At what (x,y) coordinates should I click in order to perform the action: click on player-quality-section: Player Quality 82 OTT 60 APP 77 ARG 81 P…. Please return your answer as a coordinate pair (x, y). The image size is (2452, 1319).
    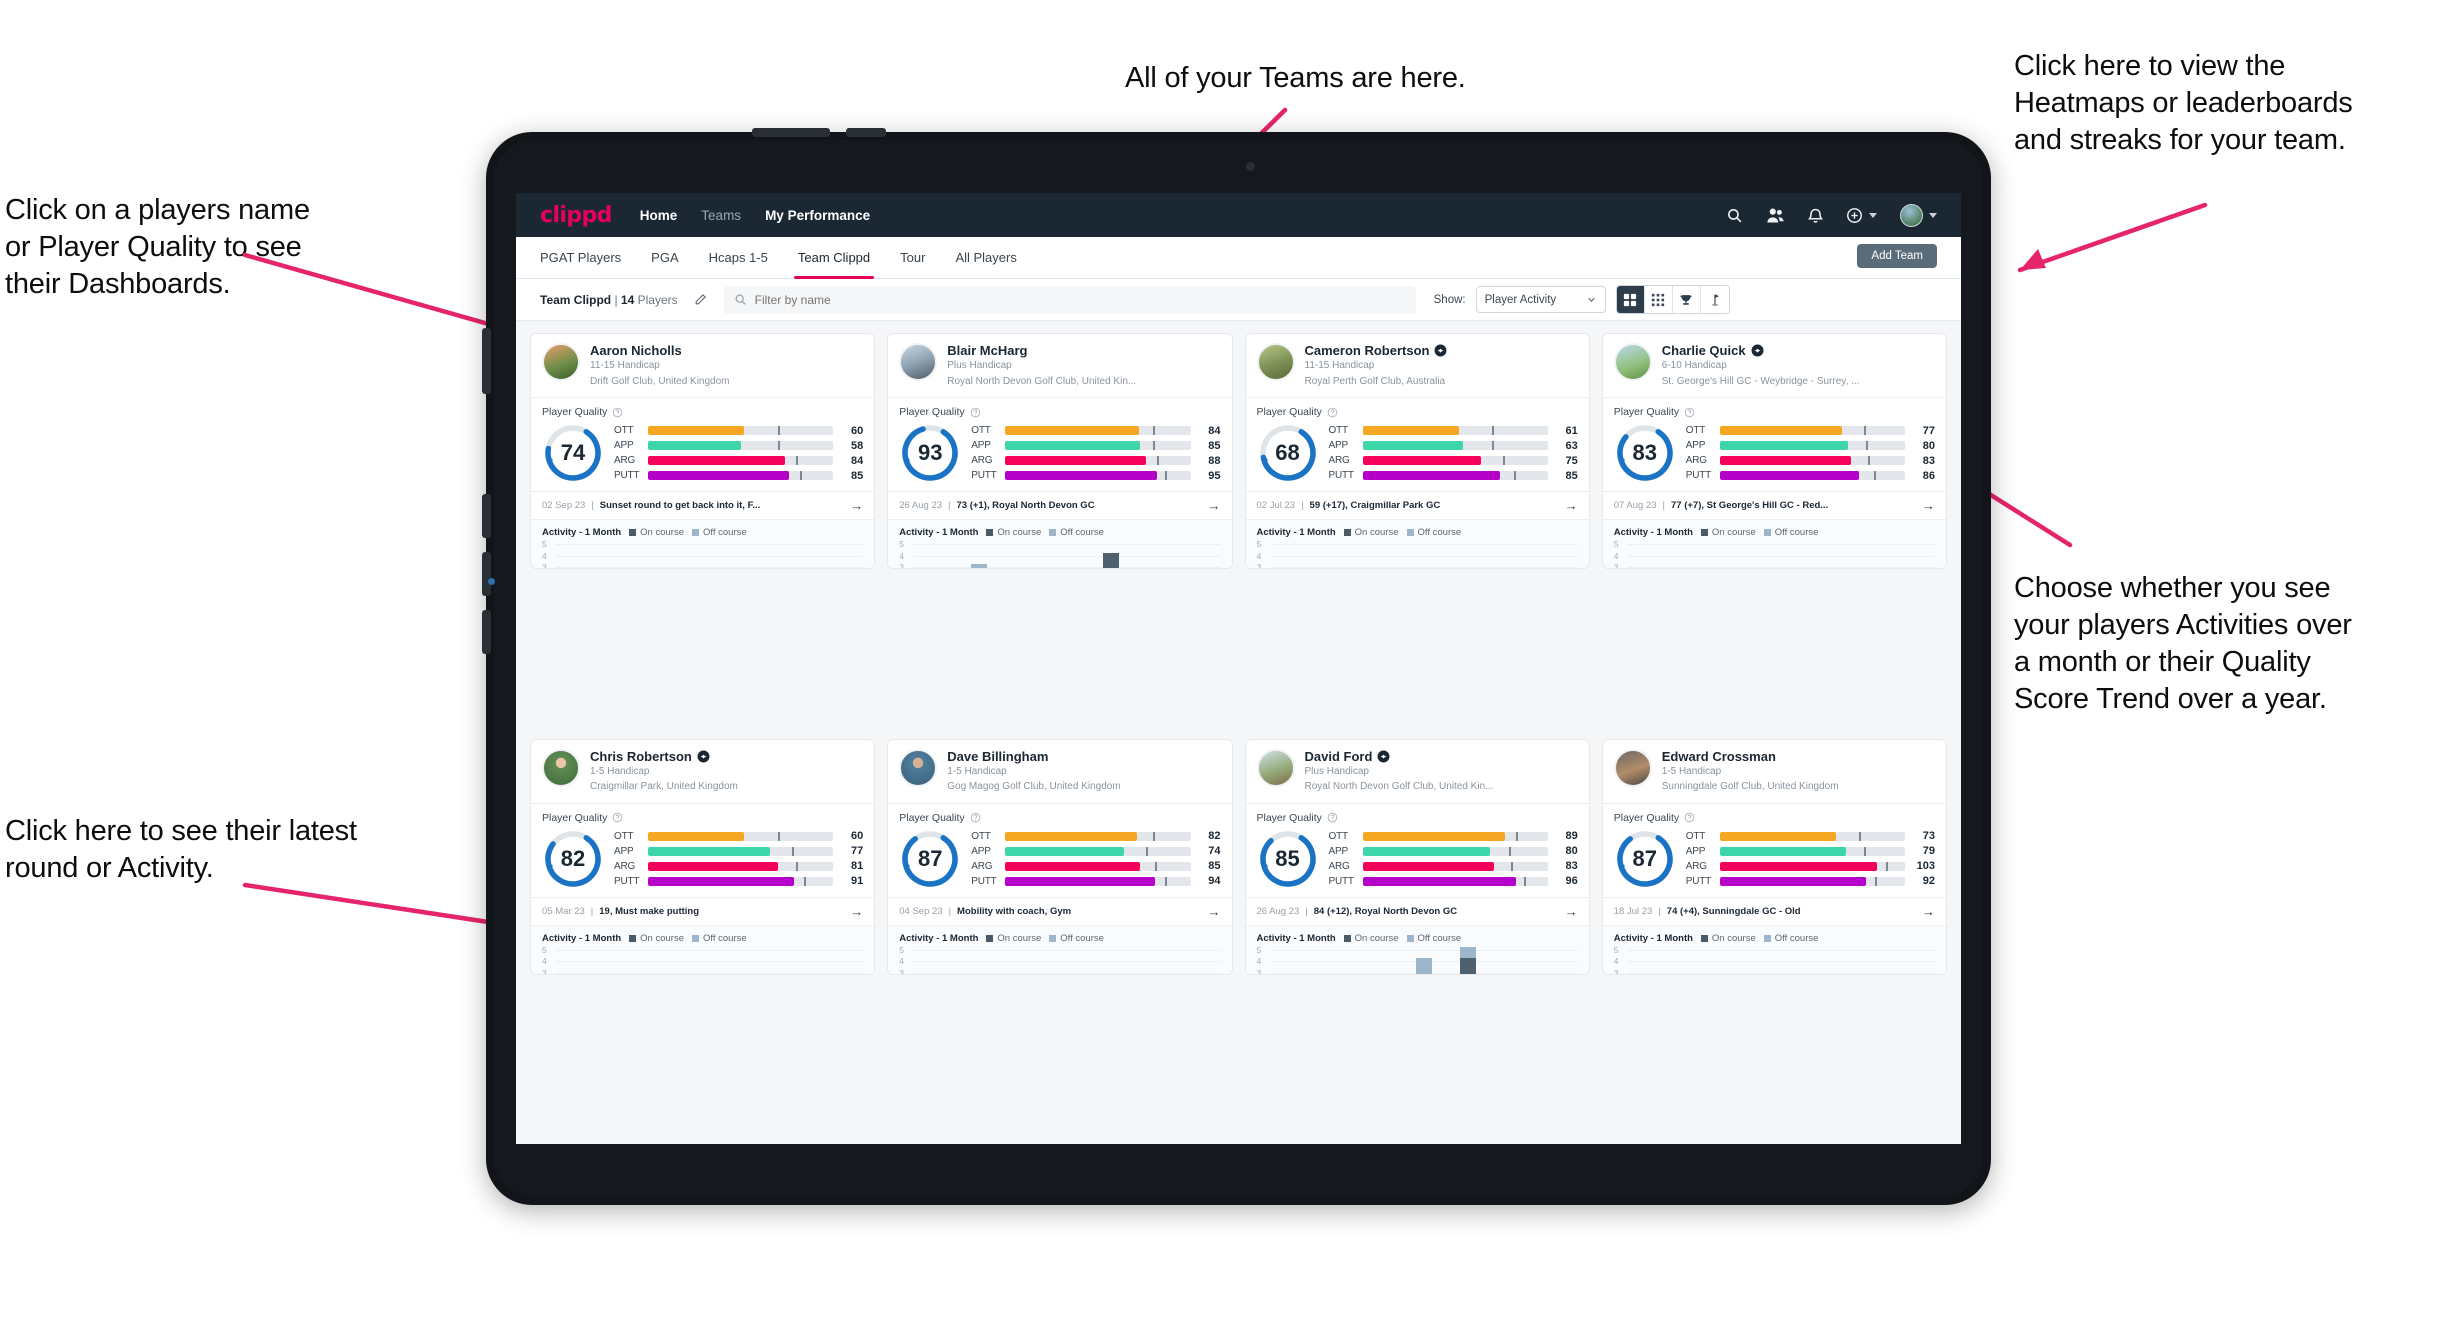
    Looking at the image, I should click on (703, 851).